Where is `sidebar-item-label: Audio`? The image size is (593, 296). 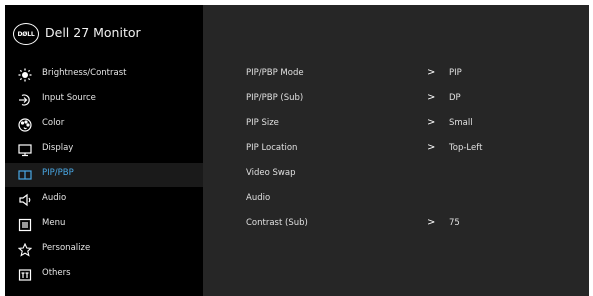 sidebar-item-label: Audio is located at coordinates (54, 198).